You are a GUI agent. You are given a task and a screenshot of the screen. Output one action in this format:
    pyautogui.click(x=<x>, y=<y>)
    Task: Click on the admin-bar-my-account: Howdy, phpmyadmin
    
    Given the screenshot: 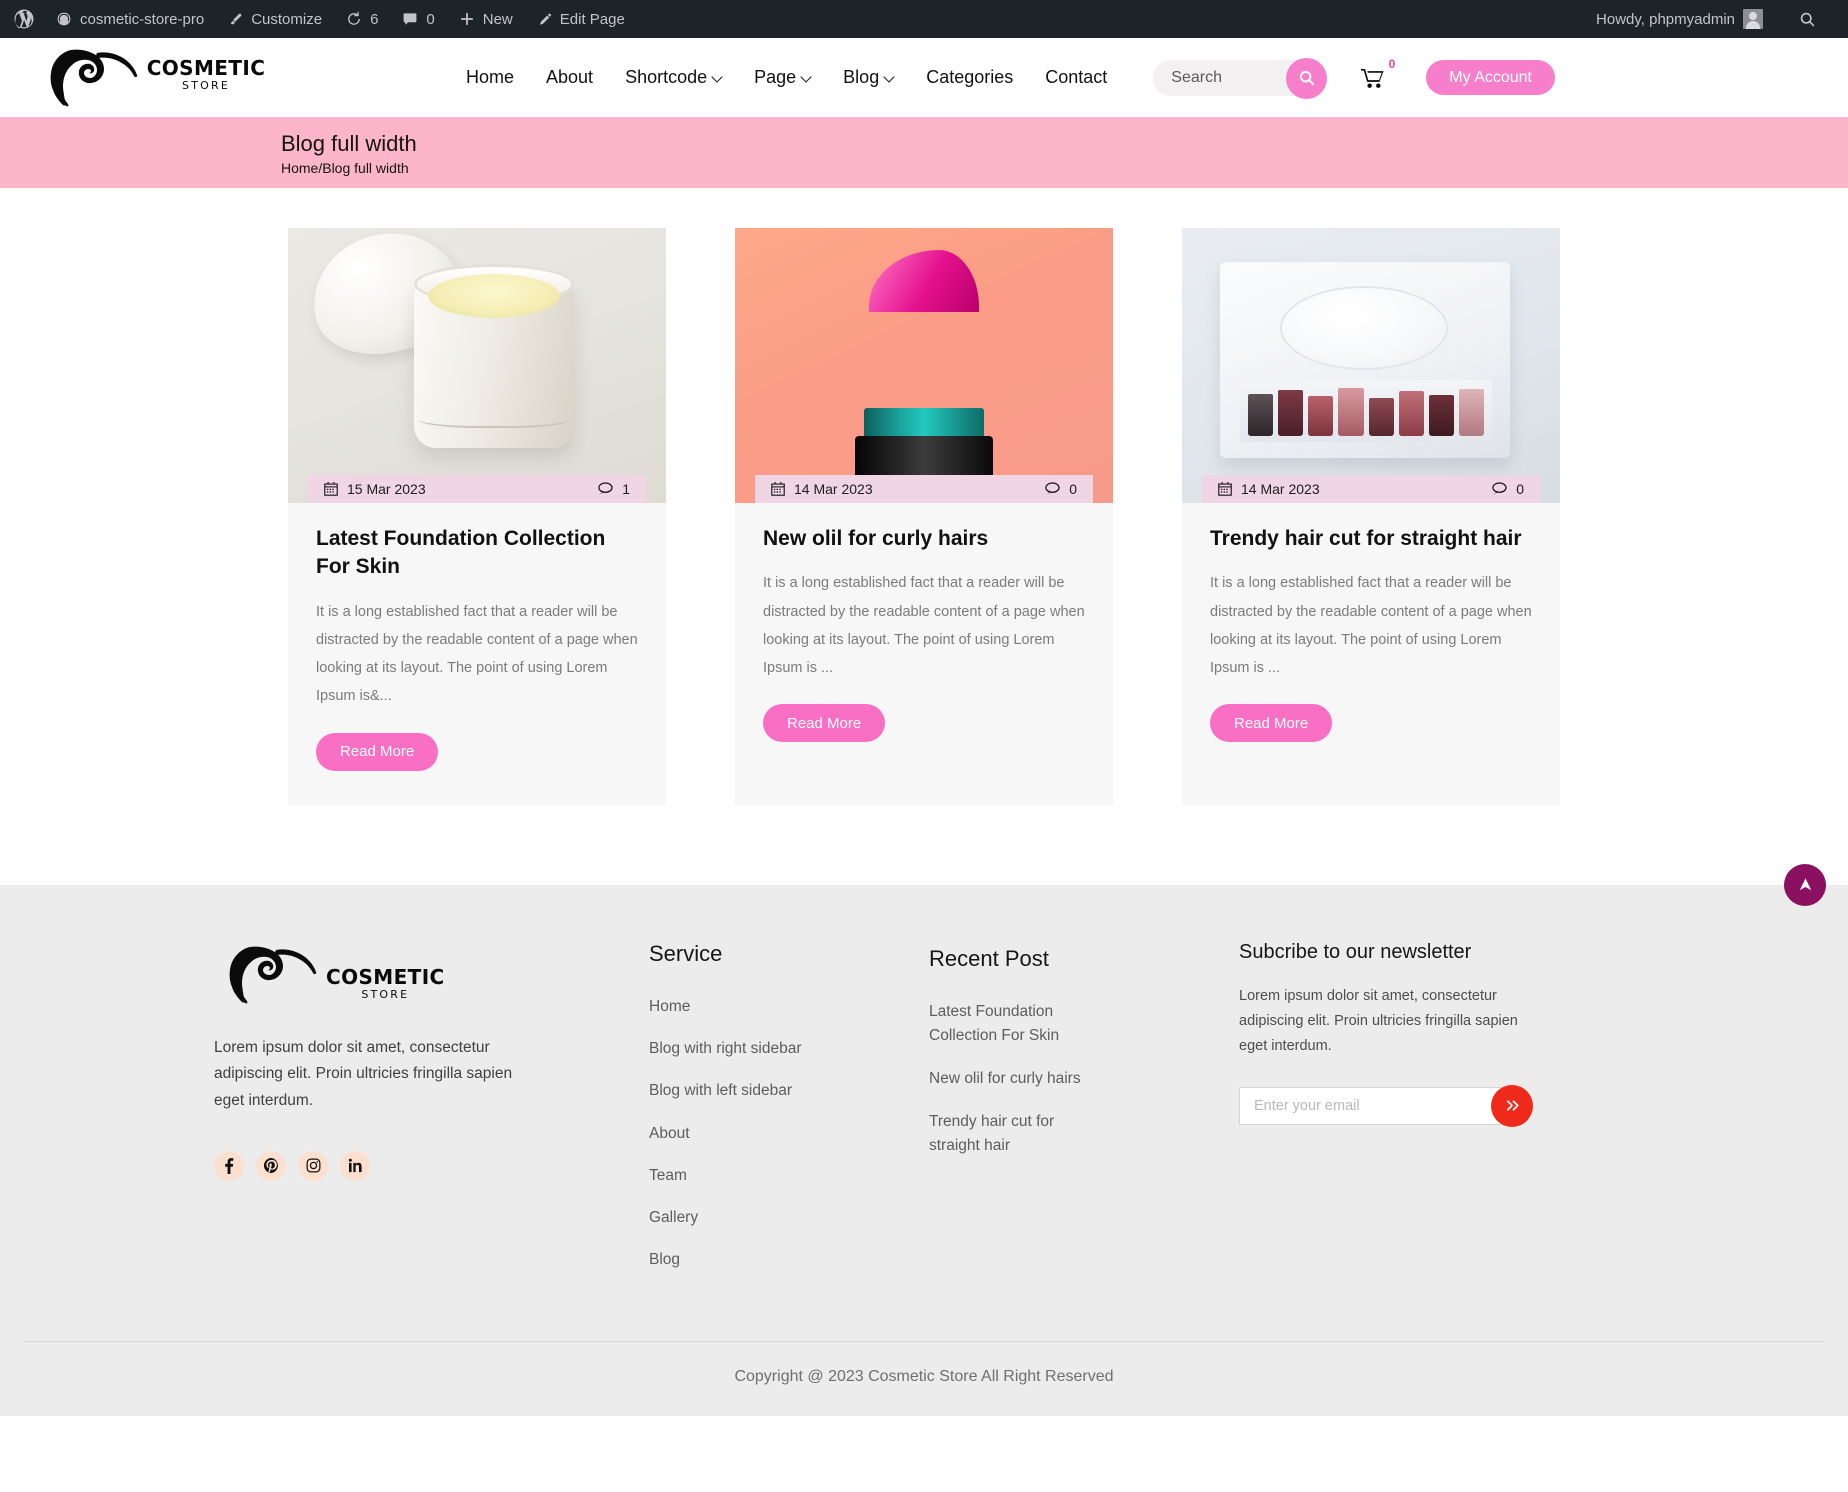 What is the action you would take?
    pyautogui.click(x=1679, y=19)
    